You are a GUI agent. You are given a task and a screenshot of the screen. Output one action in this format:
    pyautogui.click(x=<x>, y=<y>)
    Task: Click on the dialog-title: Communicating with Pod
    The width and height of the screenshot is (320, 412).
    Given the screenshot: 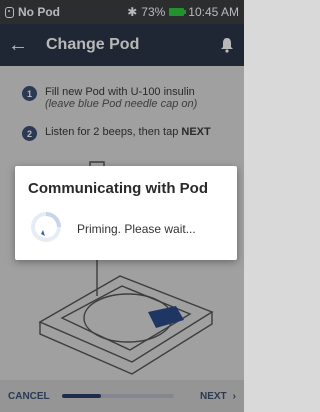 What is the action you would take?
    pyautogui.click(x=118, y=188)
    